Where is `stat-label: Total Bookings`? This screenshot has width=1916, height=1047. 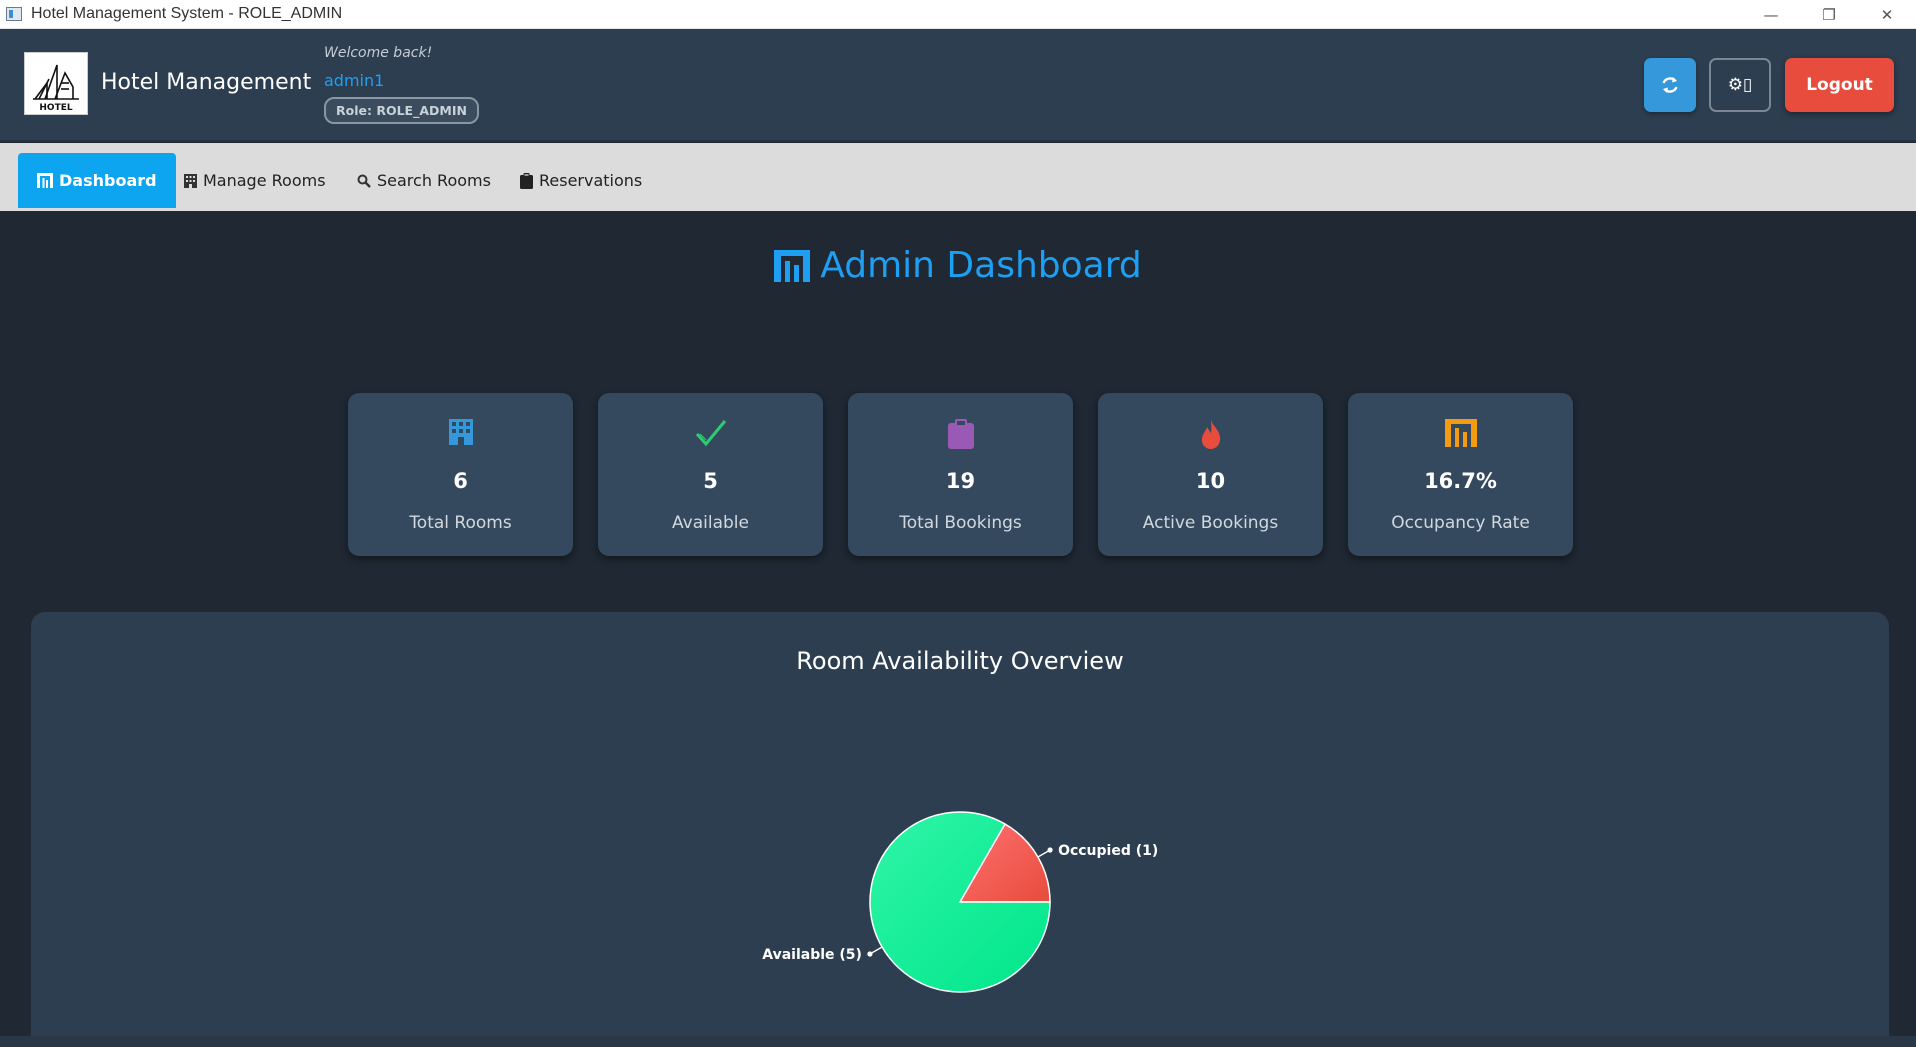 stat-label: Total Bookings is located at coordinates (960, 523).